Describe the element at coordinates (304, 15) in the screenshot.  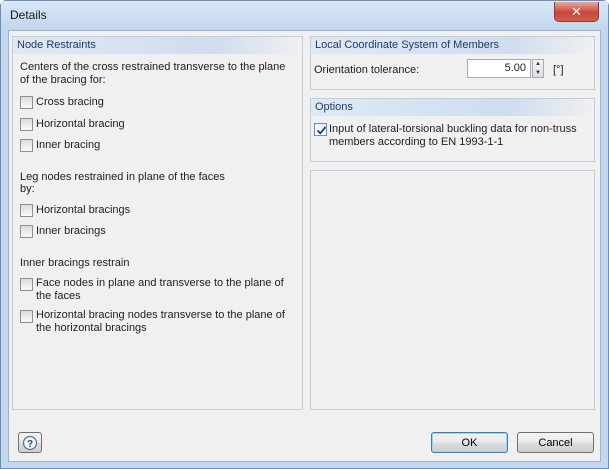
I see `title-bar: Details ✕` at that location.